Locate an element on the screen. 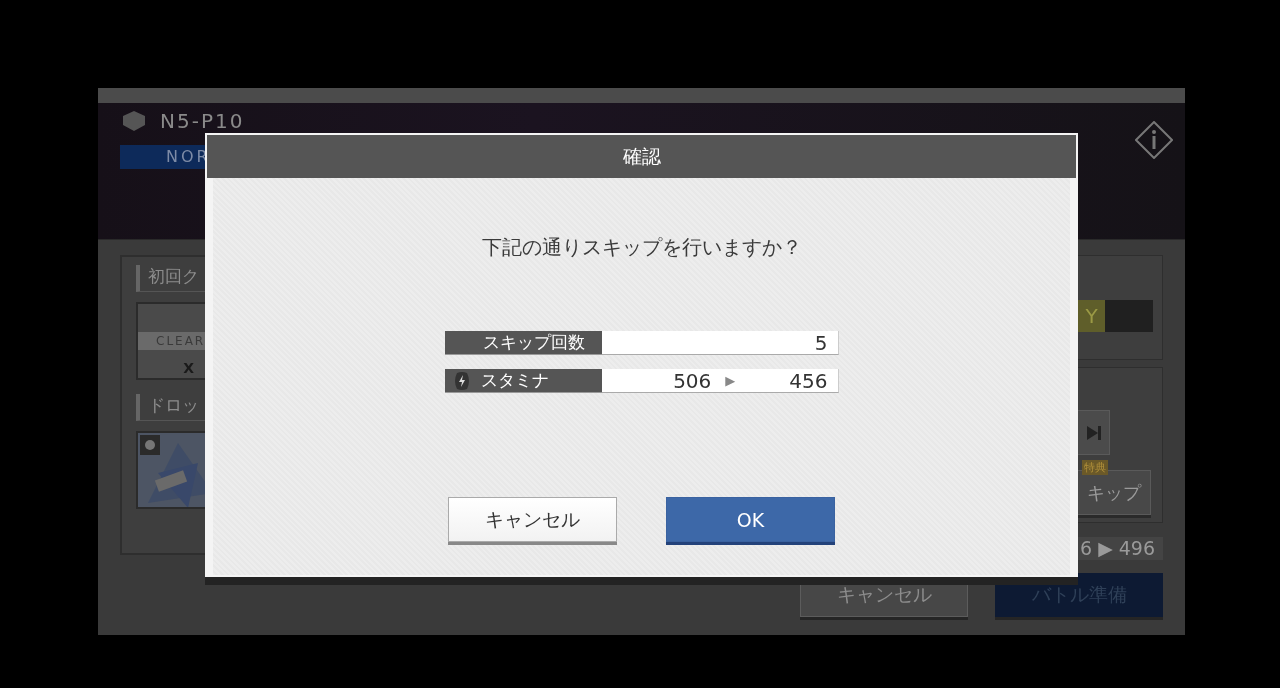 This screenshot has width=1280, height=688. row-label: スタミナ is located at coordinates (514, 380).